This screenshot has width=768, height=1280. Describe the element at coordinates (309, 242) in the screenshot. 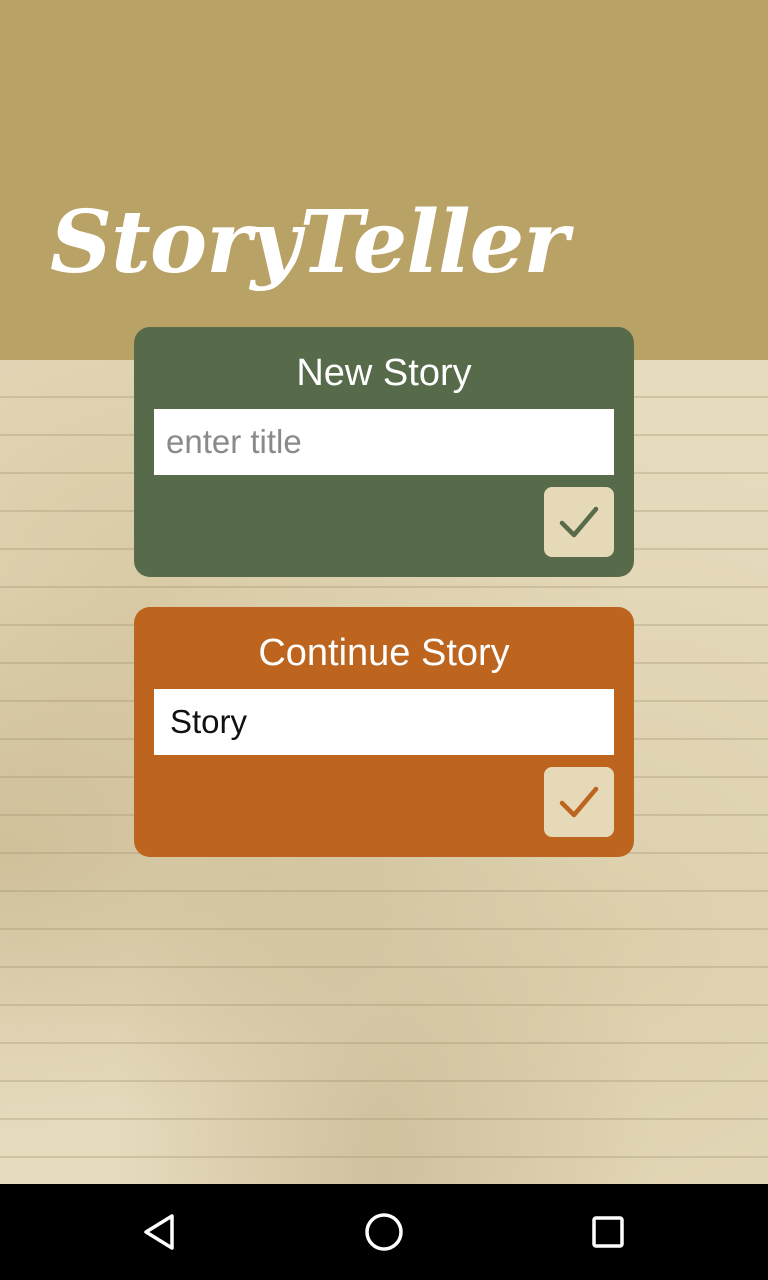

I see `app-title: StoryTeller` at that location.